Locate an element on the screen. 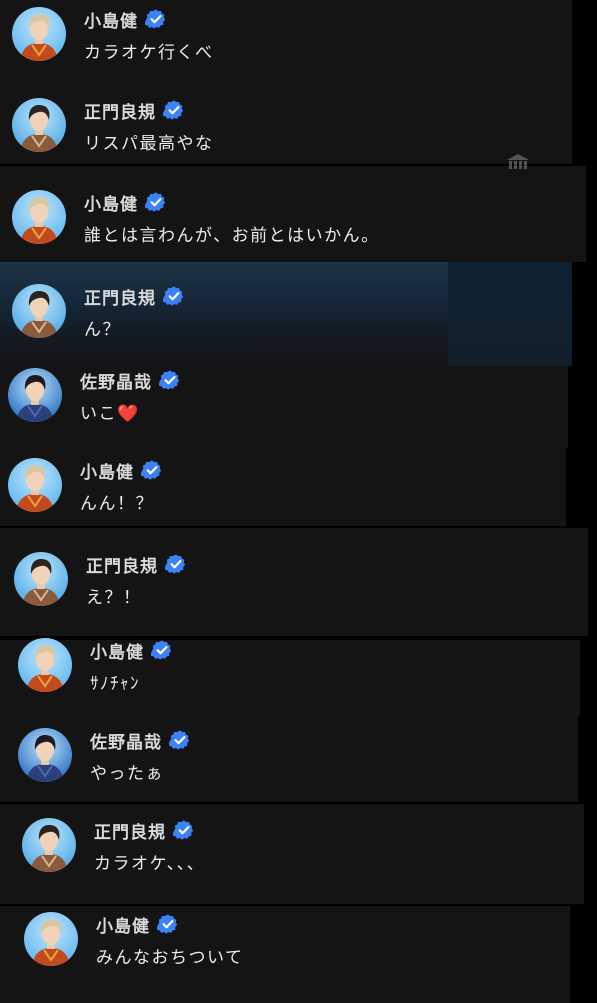  message-text: カラオケ行くべ is located at coordinates (149, 53).